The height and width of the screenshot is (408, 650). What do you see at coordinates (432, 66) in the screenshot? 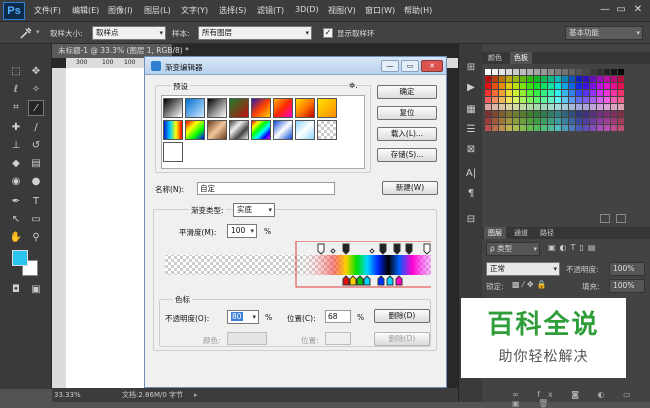
I see `dialog-close-icon: ✕` at bounding box center [432, 66].